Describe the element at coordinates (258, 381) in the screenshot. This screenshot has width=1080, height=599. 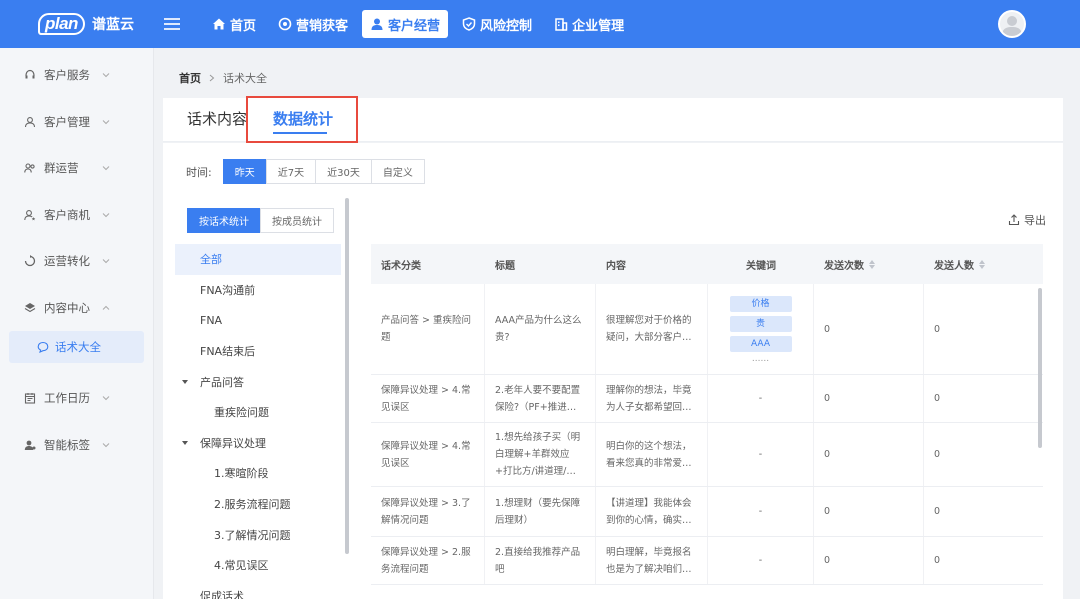
I see `tree-item-expandable: 产品问答` at that location.